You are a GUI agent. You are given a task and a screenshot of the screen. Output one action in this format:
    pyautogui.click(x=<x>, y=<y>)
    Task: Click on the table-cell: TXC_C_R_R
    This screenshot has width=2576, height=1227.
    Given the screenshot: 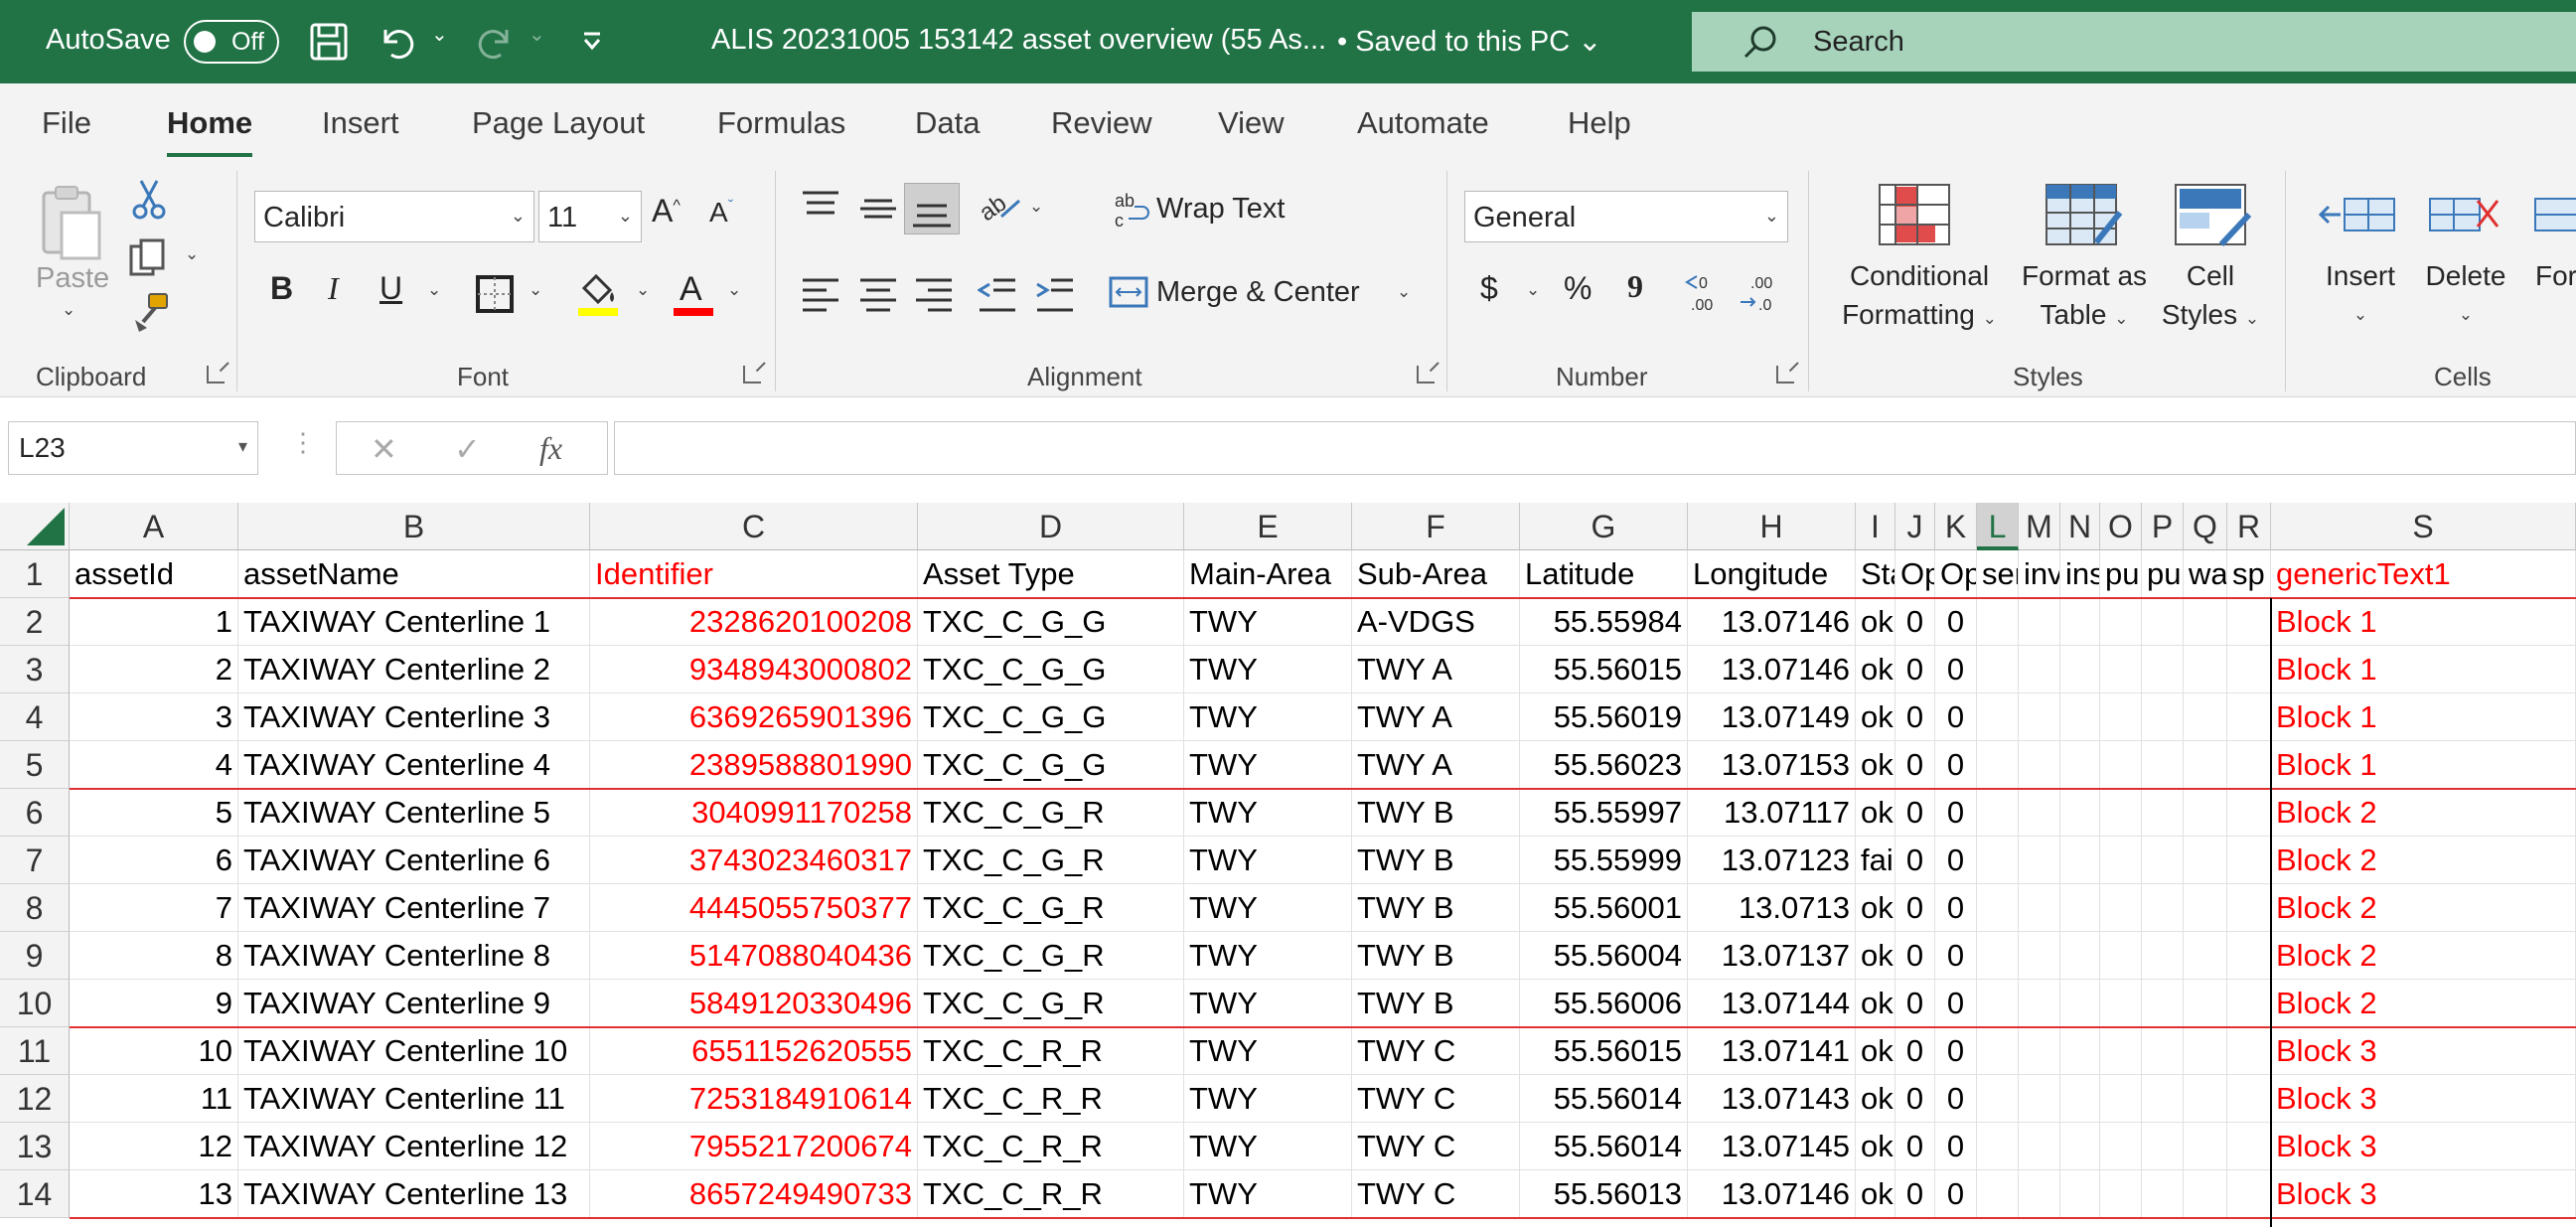 What is the action you would take?
    pyautogui.click(x=1051, y=1051)
    